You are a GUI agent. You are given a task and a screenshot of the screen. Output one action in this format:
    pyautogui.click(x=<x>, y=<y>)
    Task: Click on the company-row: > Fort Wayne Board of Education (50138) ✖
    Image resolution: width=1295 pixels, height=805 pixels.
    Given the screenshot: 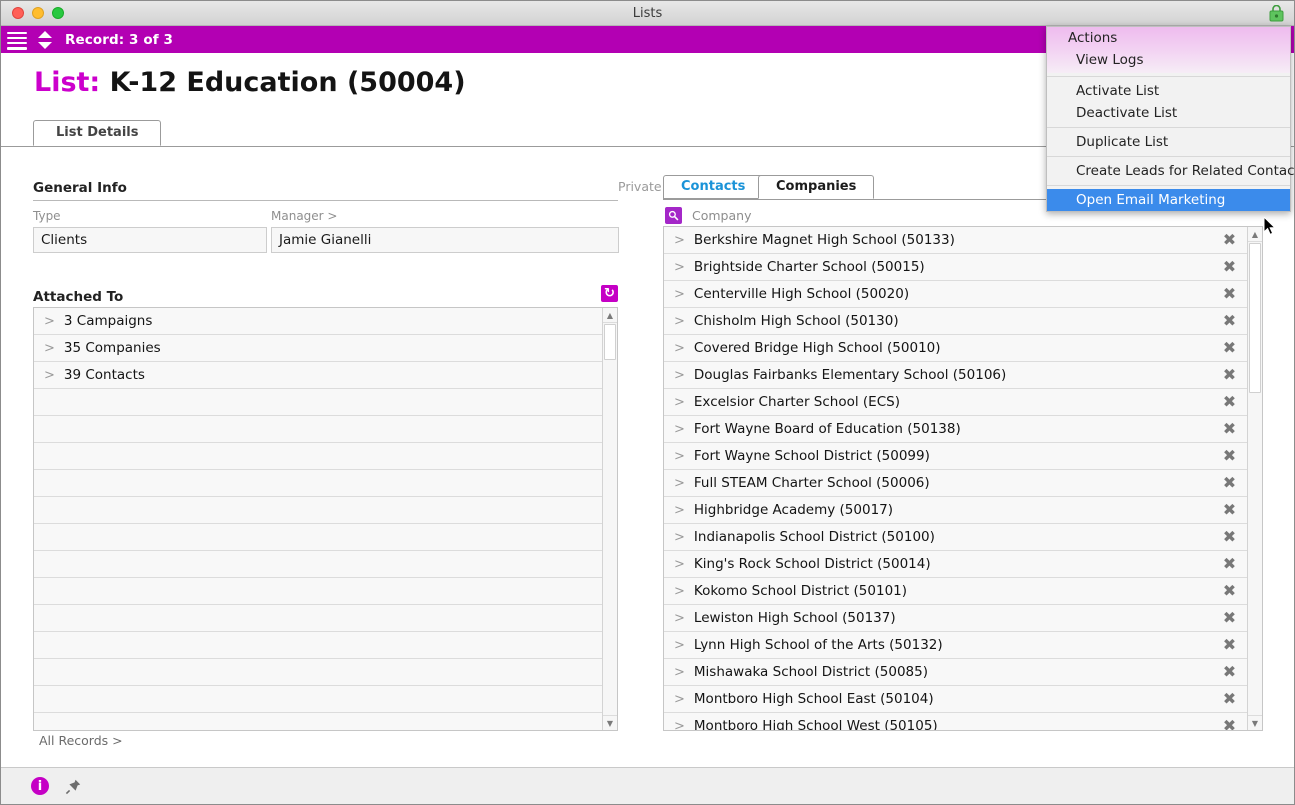 What is the action you would take?
    pyautogui.click(x=955, y=429)
    